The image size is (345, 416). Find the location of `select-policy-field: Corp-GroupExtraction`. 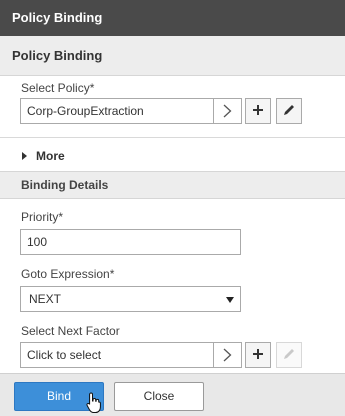

select-policy-field: Corp-GroupExtraction is located at coordinates (131, 111).